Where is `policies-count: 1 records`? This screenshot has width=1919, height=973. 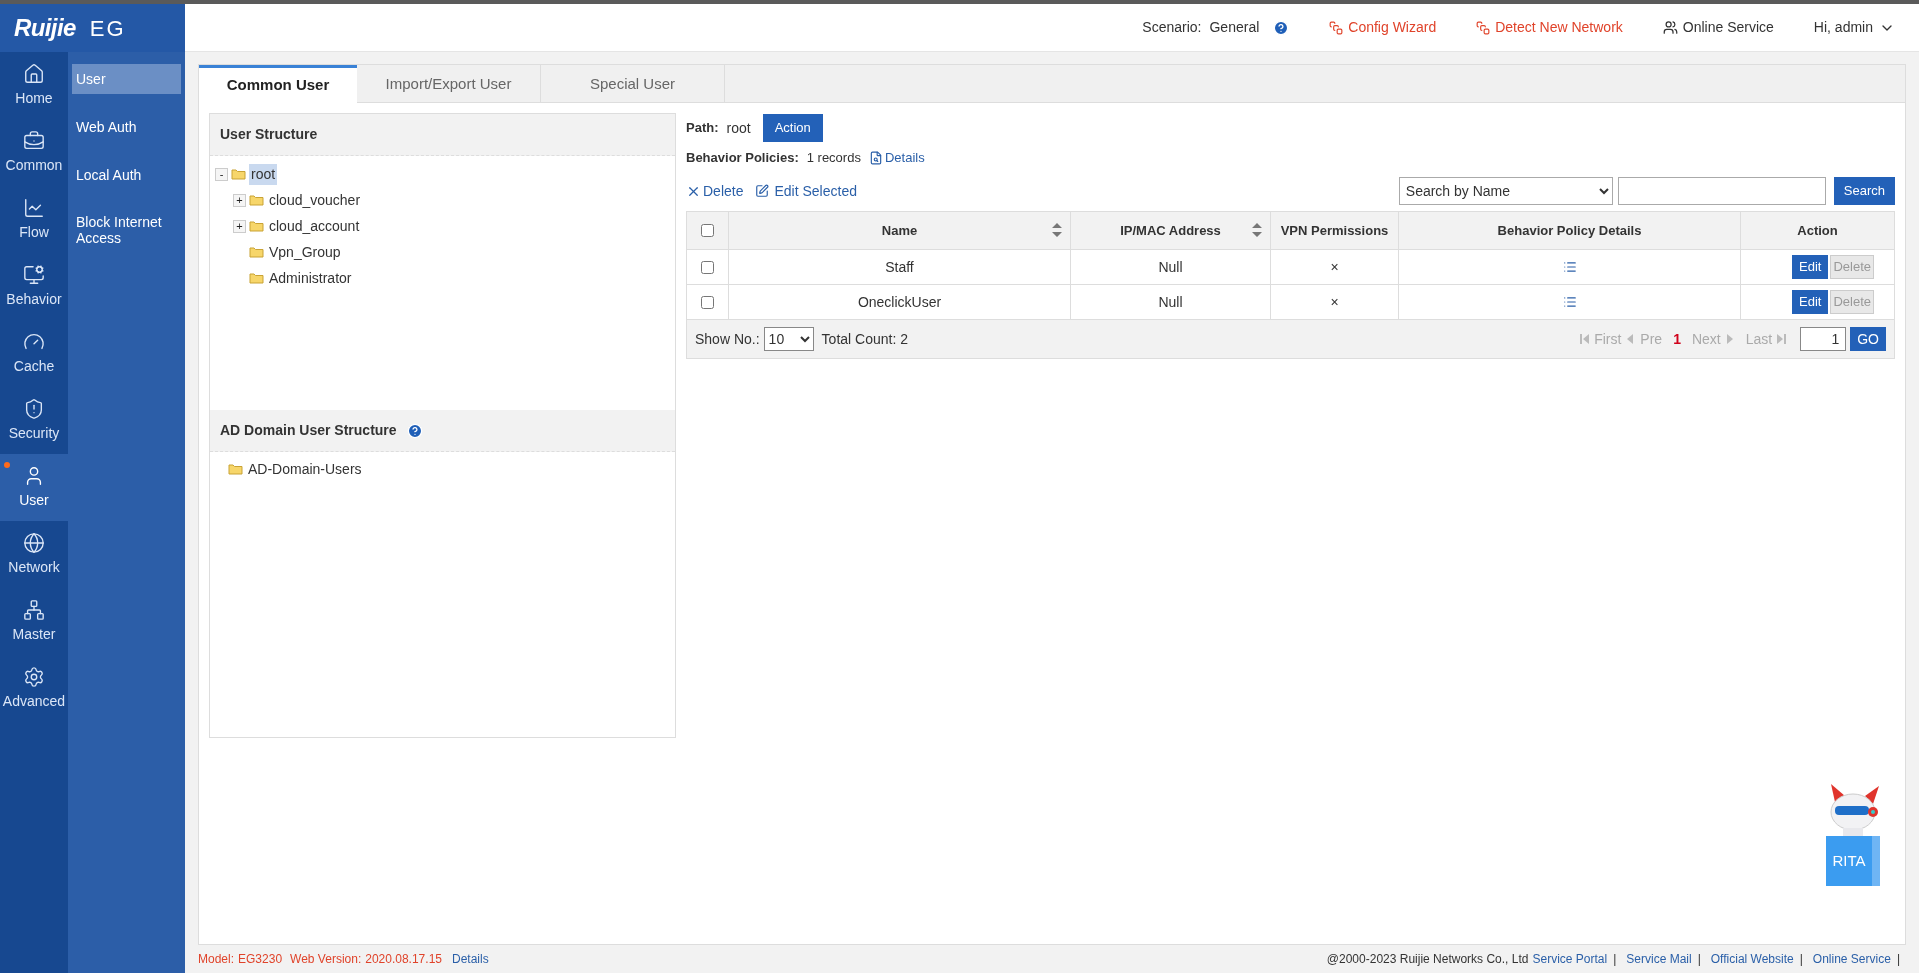 policies-count: 1 records is located at coordinates (833, 158).